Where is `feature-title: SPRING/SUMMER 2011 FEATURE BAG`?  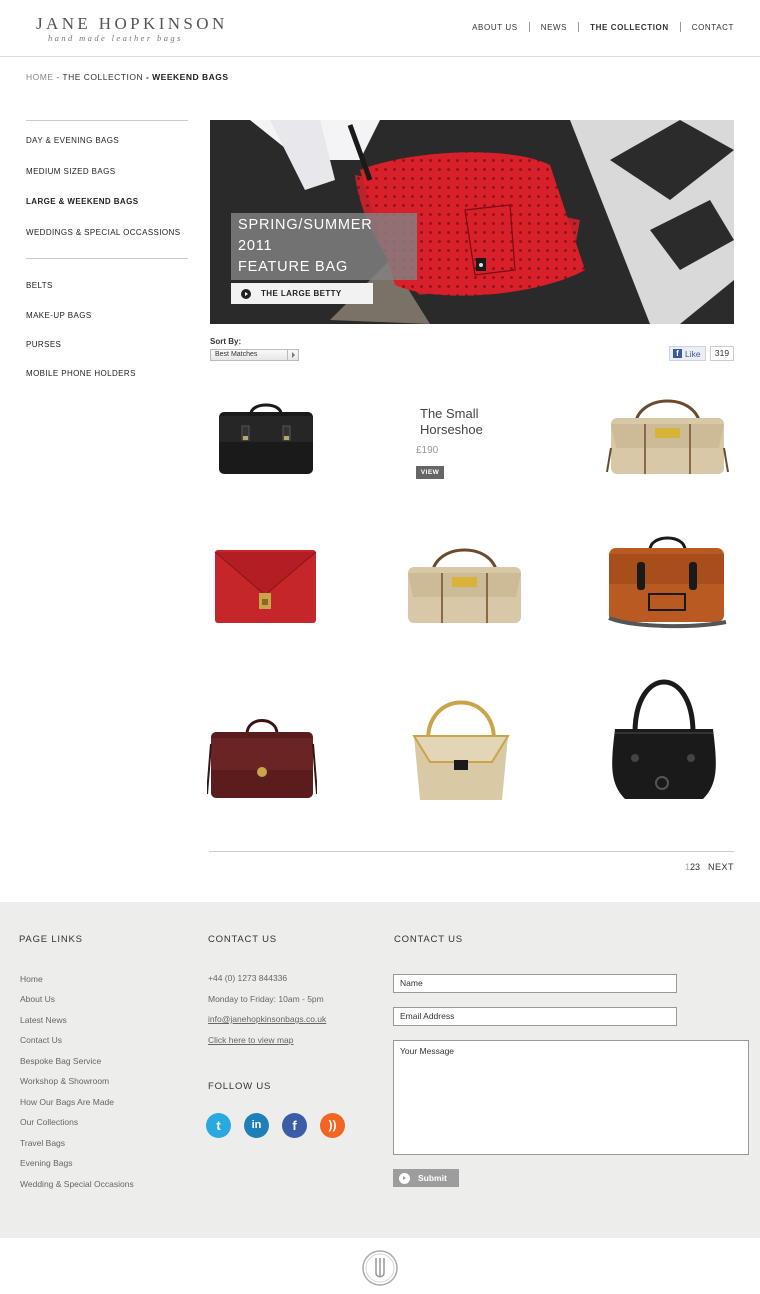
feature-title: SPRING/SUMMER 2011 FEATURE BAG is located at coordinates (324, 246).